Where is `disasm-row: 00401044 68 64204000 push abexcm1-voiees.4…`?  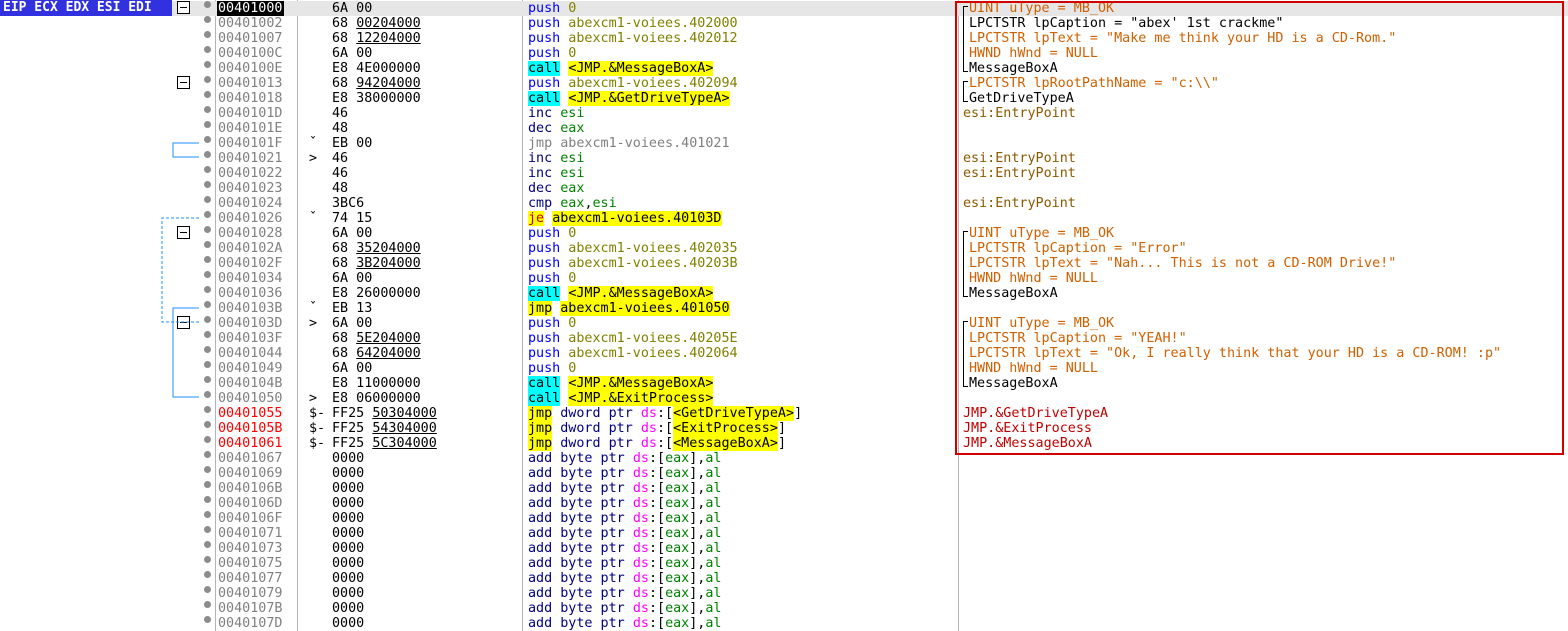 disasm-row: 00401044 68 64204000 push abexcm1-voiees.4… is located at coordinates (784, 353).